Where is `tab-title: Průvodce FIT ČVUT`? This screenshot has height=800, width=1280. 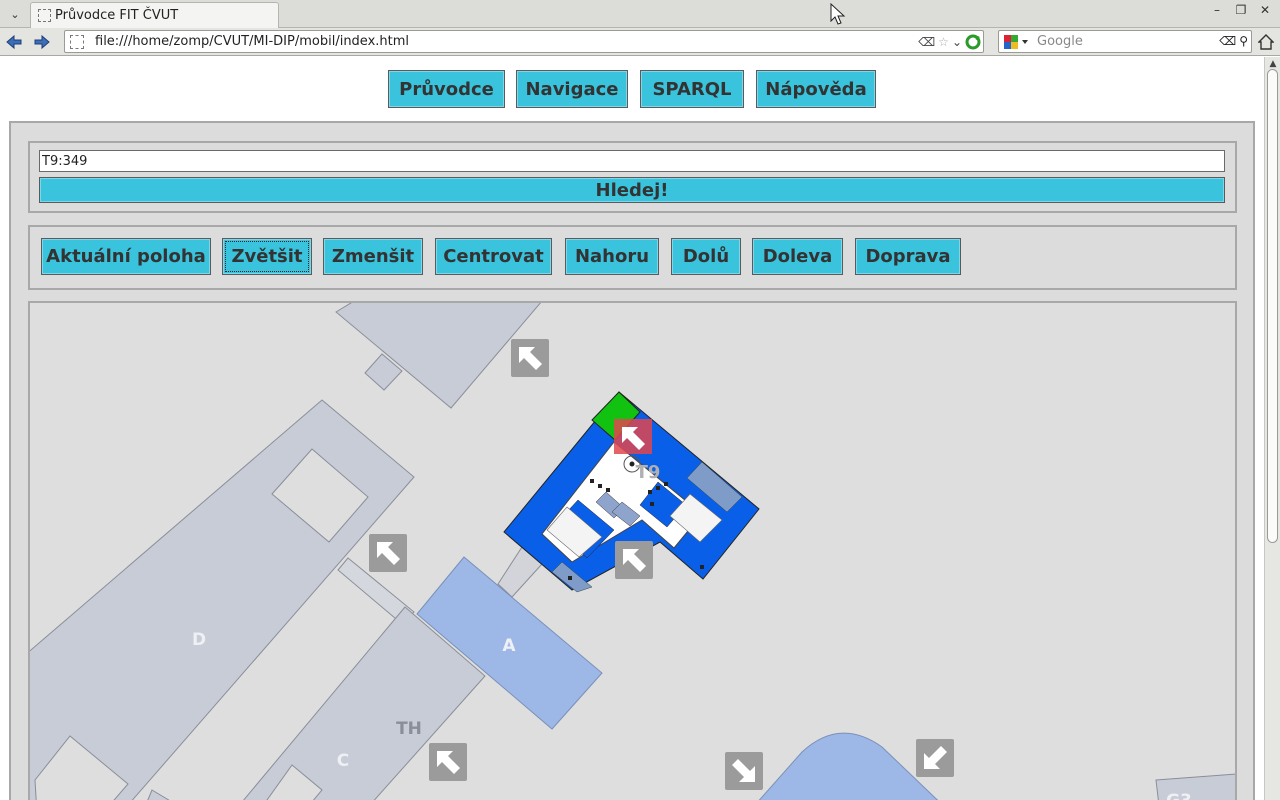
tab-title: Průvodce FIT ČVUT is located at coordinates (117, 15).